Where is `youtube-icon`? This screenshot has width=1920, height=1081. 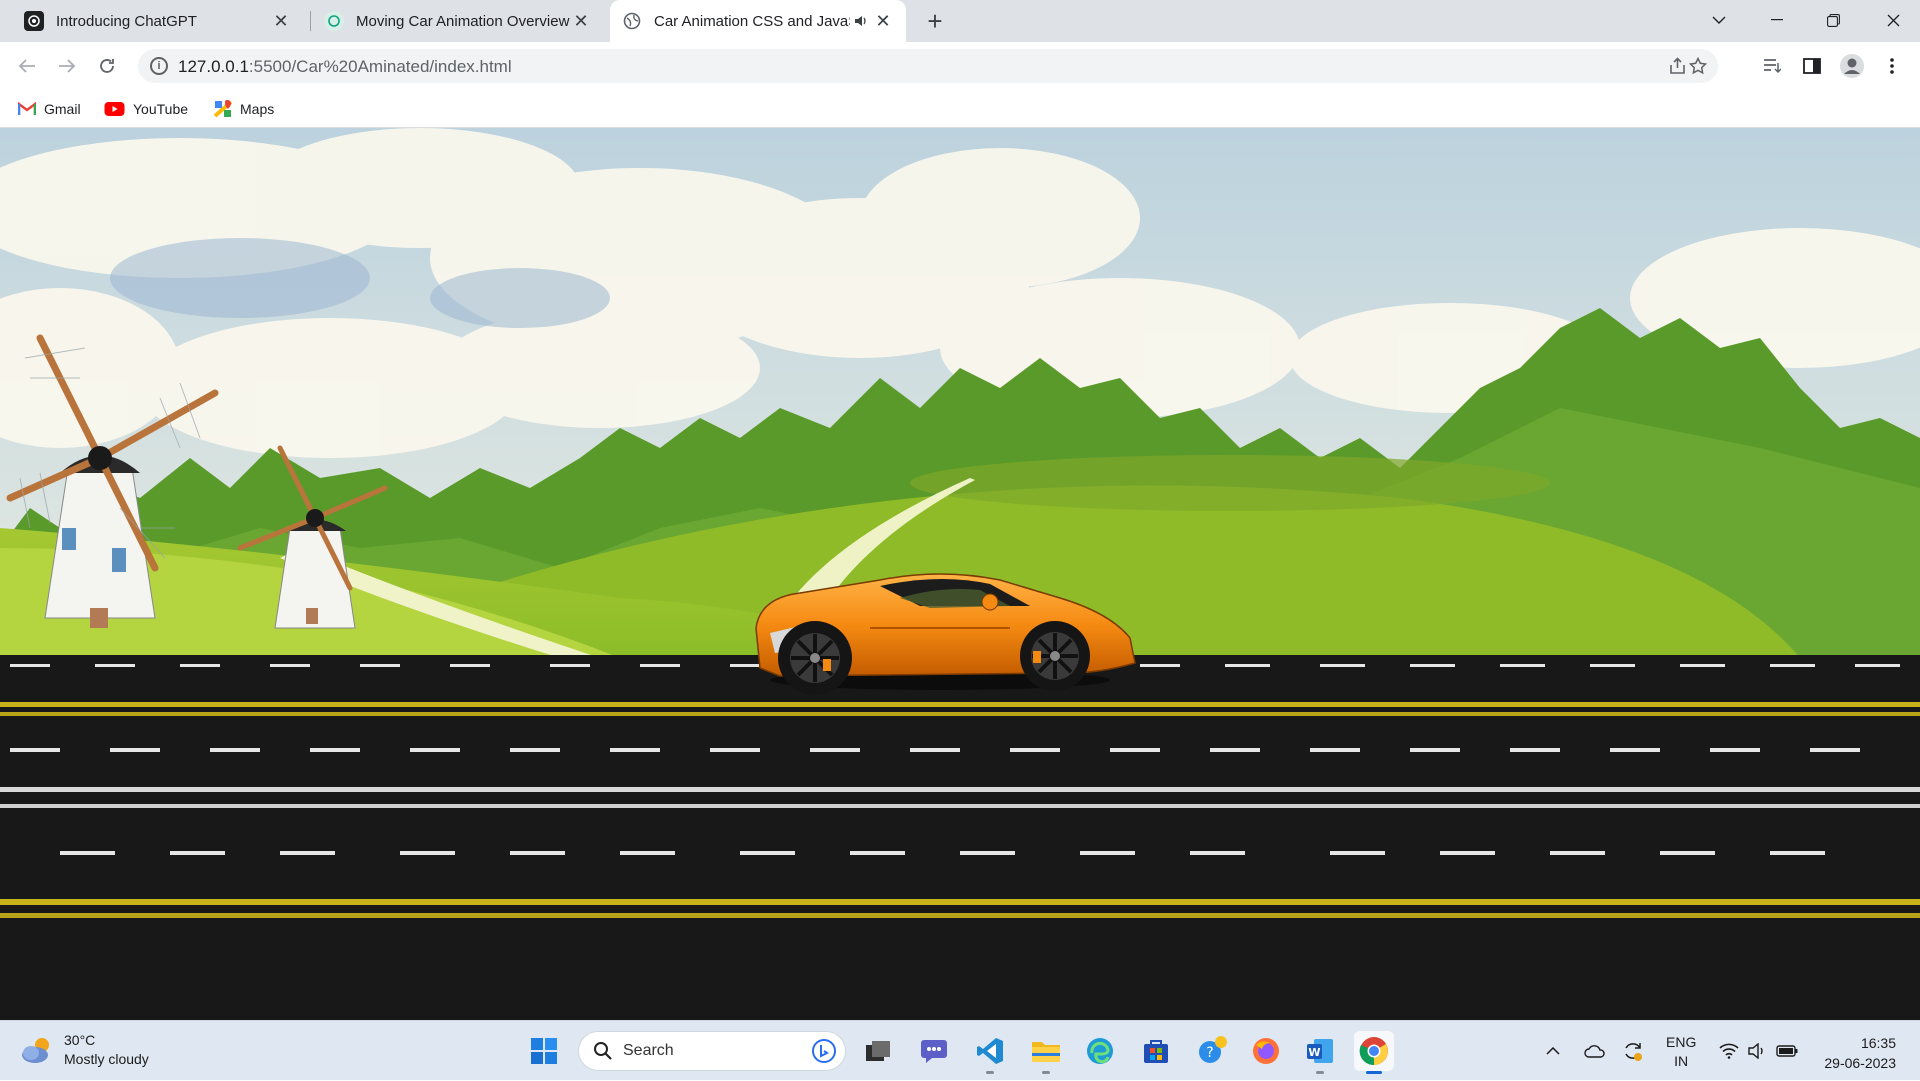
youtube-icon is located at coordinates (114, 109).